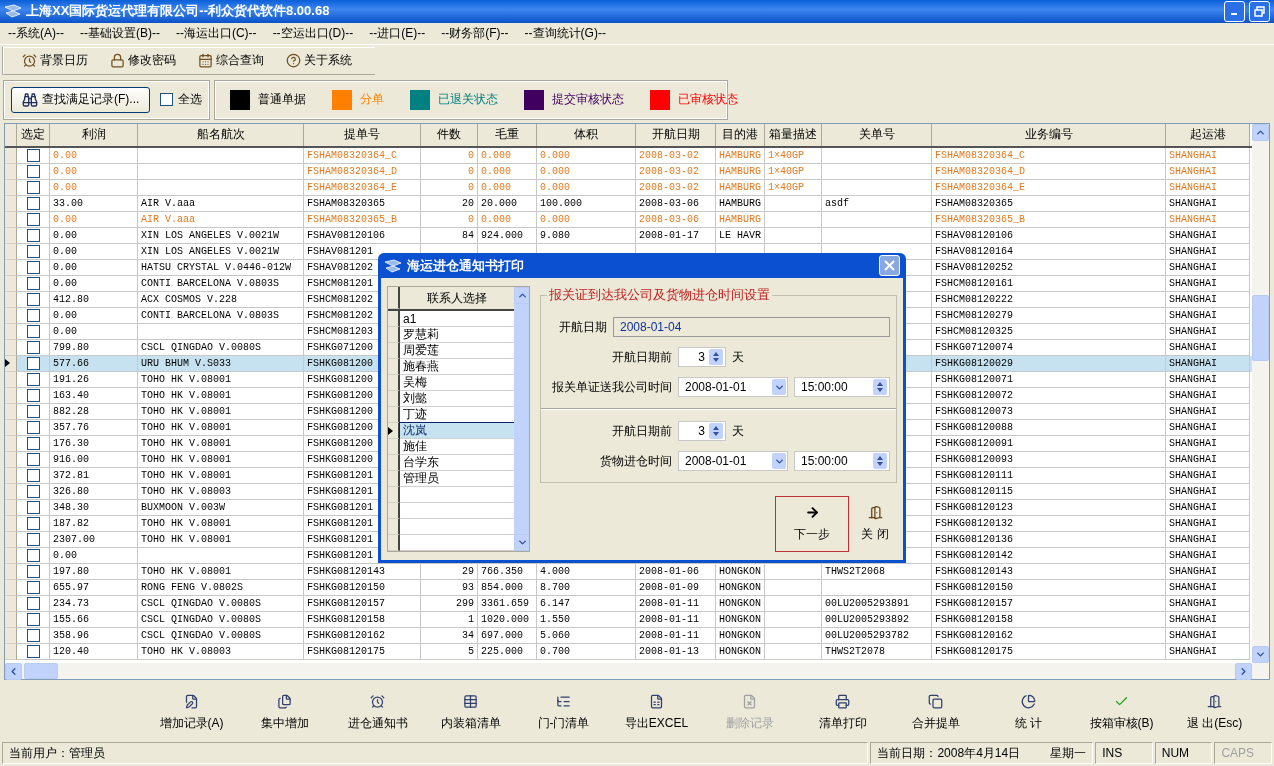 Image resolution: width=1274 pixels, height=766 pixels. Describe the element at coordinates (71, 299) in the screenshot. I see `table-cell: 412.80` at that location.